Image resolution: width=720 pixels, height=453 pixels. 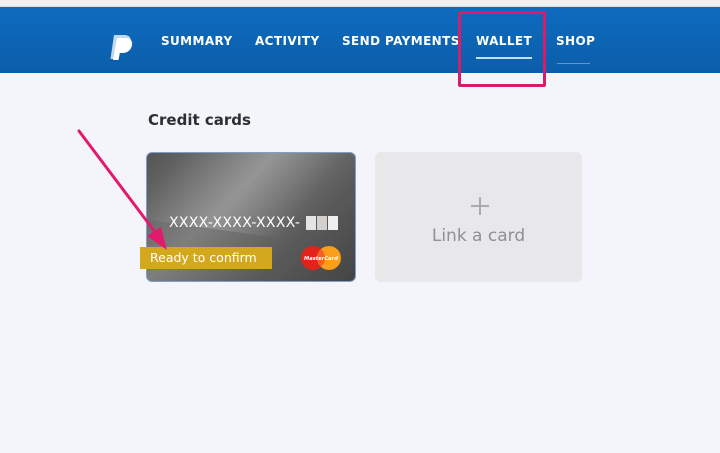 I want to click on ready-to-confirm-badge: Ready to confirm, so click(x=206, y=258).